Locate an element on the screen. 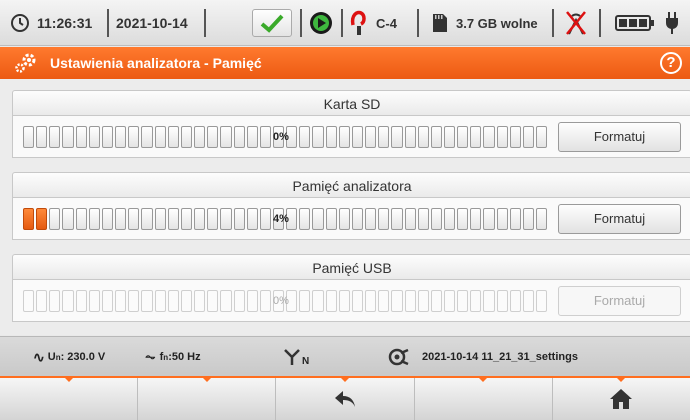 This screenshot has width=690, height=420. analyzer-memory-usage-bar: 4% is located at coordinates (286, 219).